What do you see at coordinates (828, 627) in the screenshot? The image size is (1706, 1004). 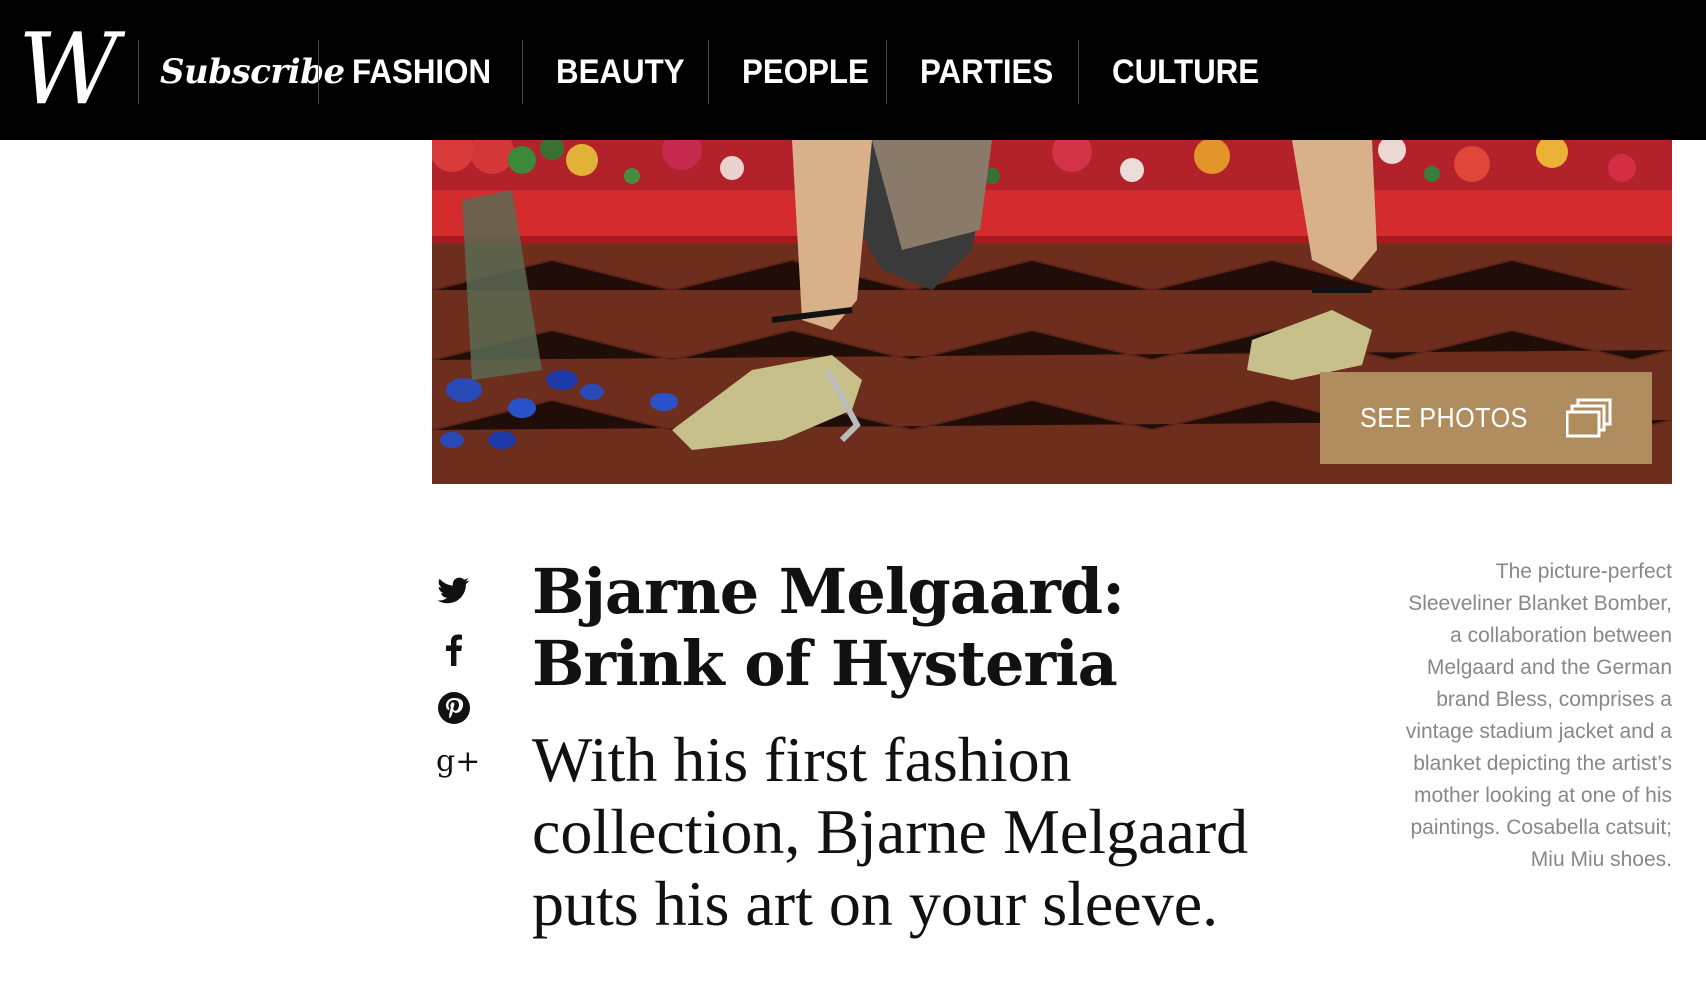 I see `article-headline: Bjarne Melgaard: Brink of Hysteria` at bounding box center [828, 627].